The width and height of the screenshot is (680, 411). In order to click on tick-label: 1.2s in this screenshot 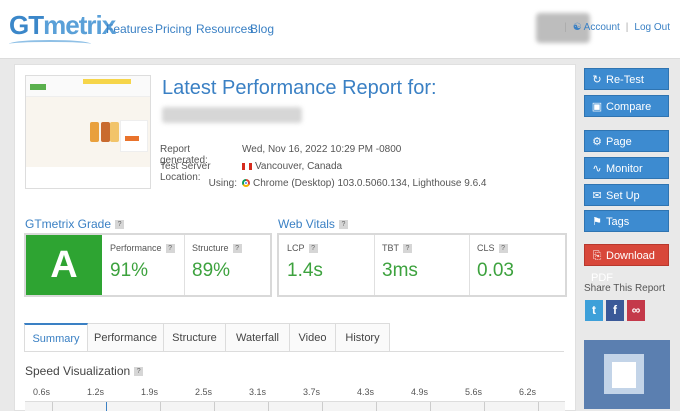, I will do `click(96, 392)`.